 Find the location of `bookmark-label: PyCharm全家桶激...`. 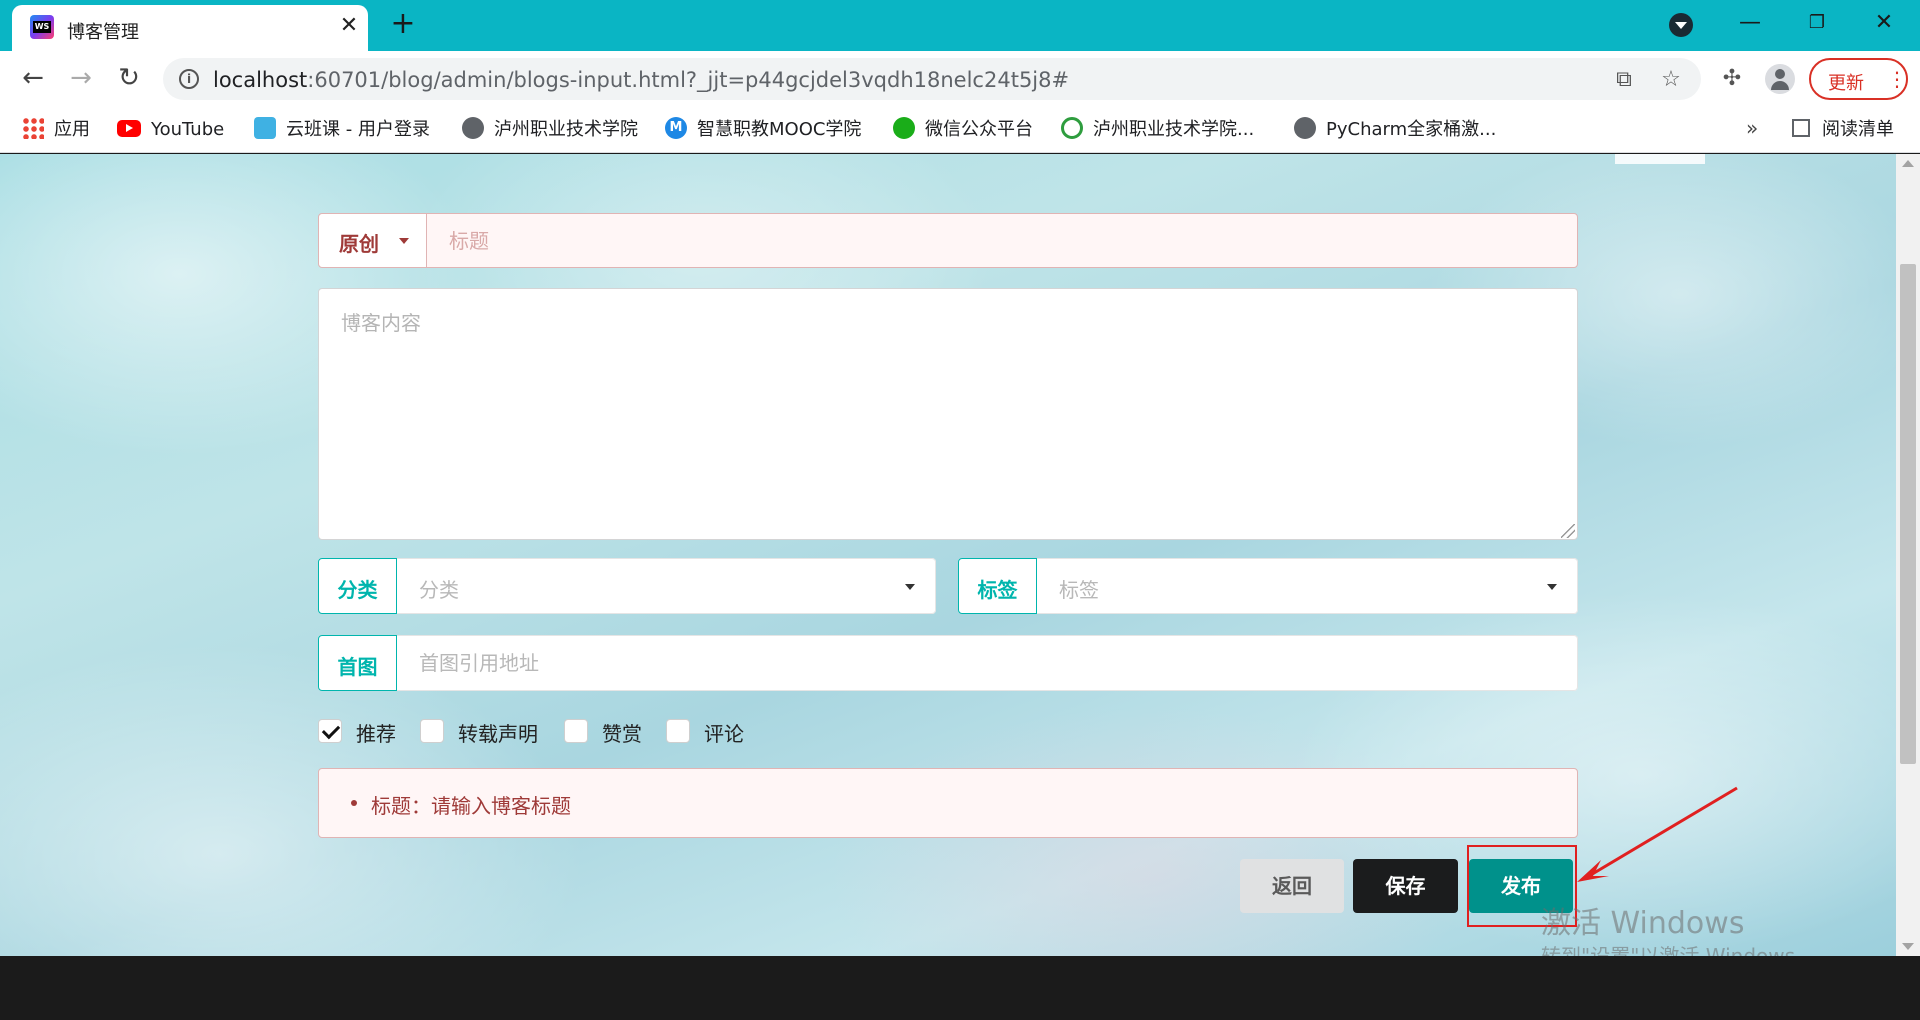

bookmark-label: PyCharm全家桶激... is located at coordinates (1411, 129).